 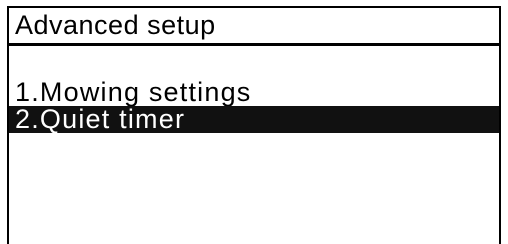 What do you see at coordinates (115, 25) in the screenshot?
I see `page-title: Advanced setup` at bounding box center [115, 25].